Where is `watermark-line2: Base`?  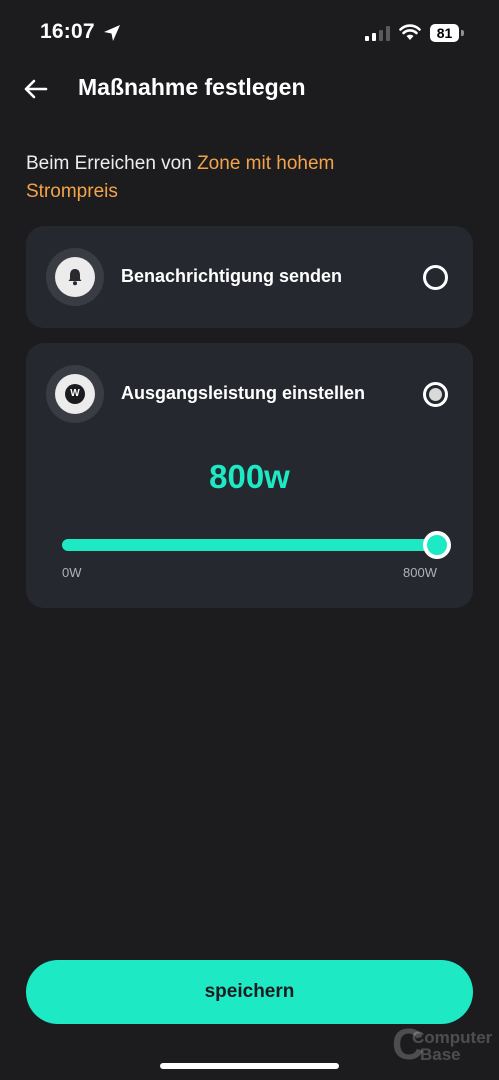
watermark-line2: Base is located at coordinates (440, 1054).